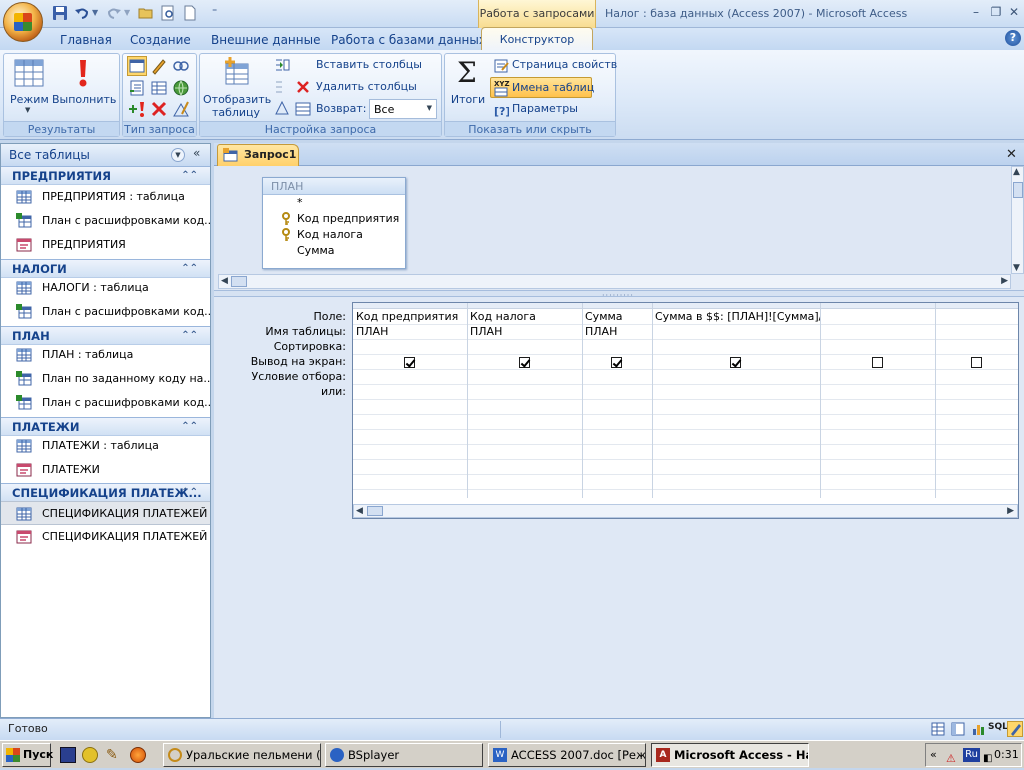 The width and height of the screenshot is (1024, 770). What do you see at coordinates (105, 355) in the screenshot?
I see `nav-item: ПЛАН : таблица` at bounding box center [105, 355].